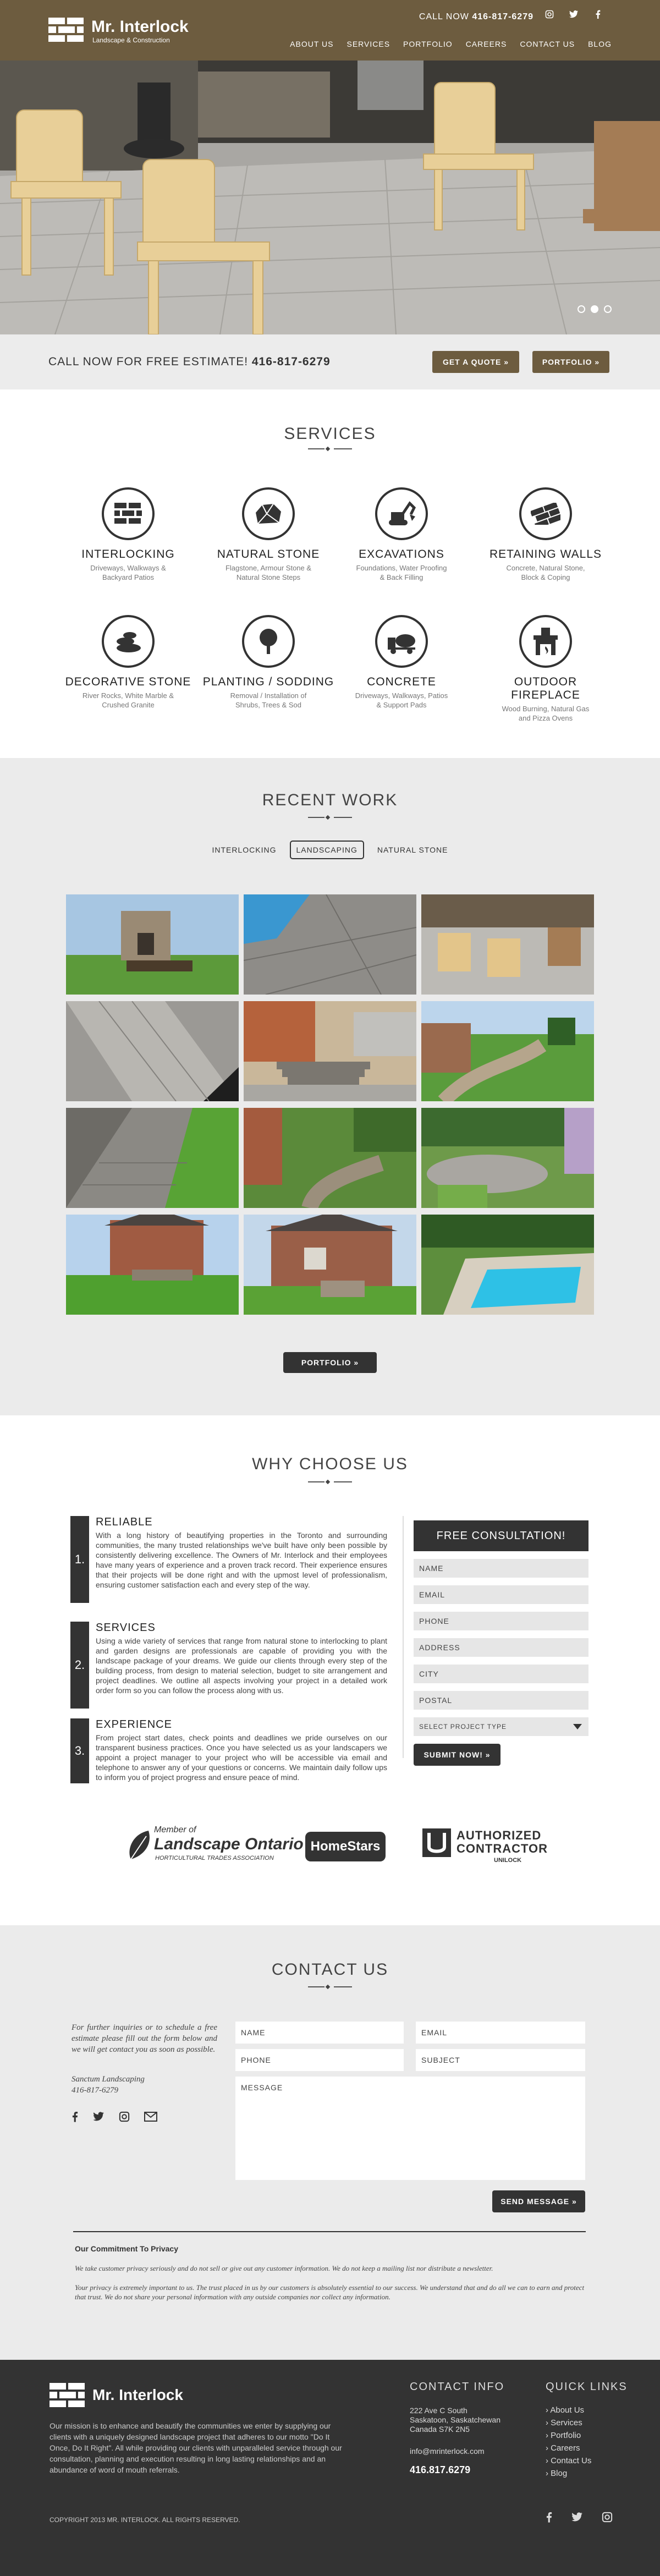 The width and height of the screenshot is (660, 2576). I want to click on call-label: CALL NOW, so click(444, 16).